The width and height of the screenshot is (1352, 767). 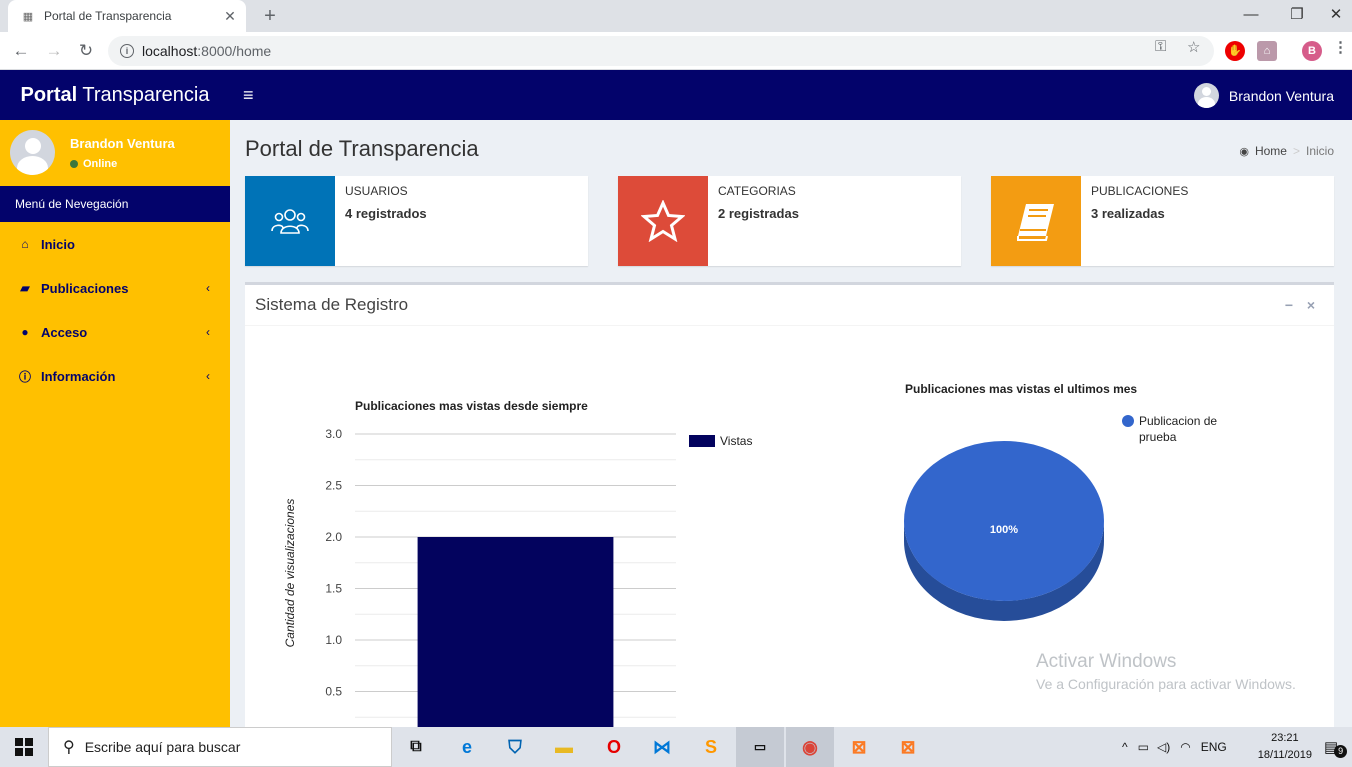 What do you see at coordinates (1185, 747) in the screenshot?
I see `wifi-icon: ◠` at bounding box center [1185, 747].